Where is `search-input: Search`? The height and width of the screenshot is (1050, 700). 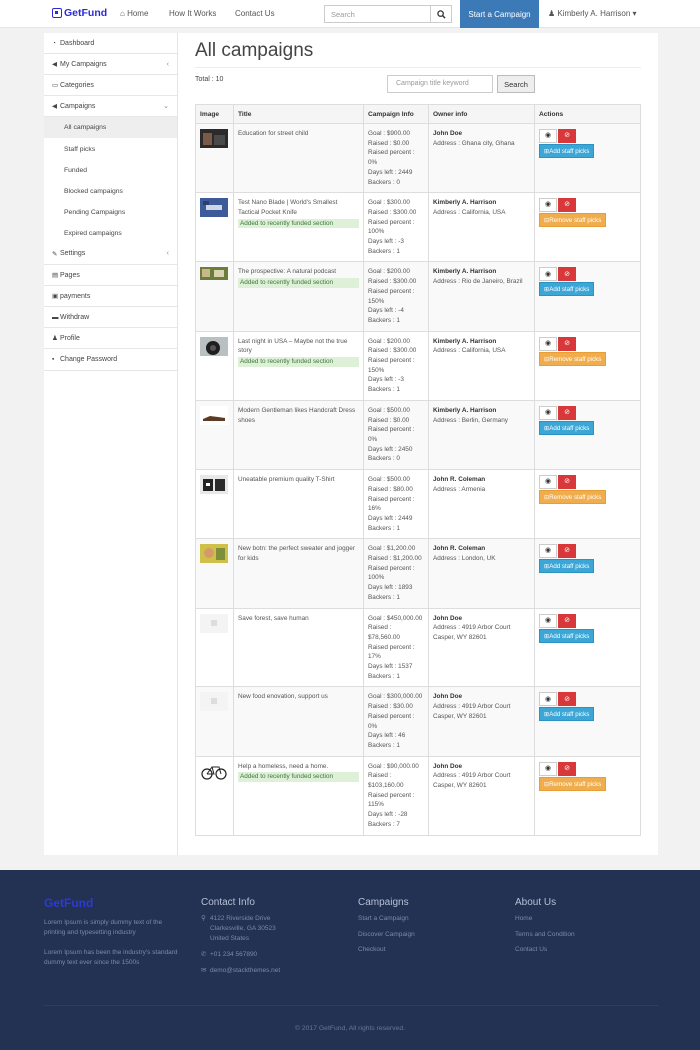 search-input: Search is located at coordinates (377, 14).